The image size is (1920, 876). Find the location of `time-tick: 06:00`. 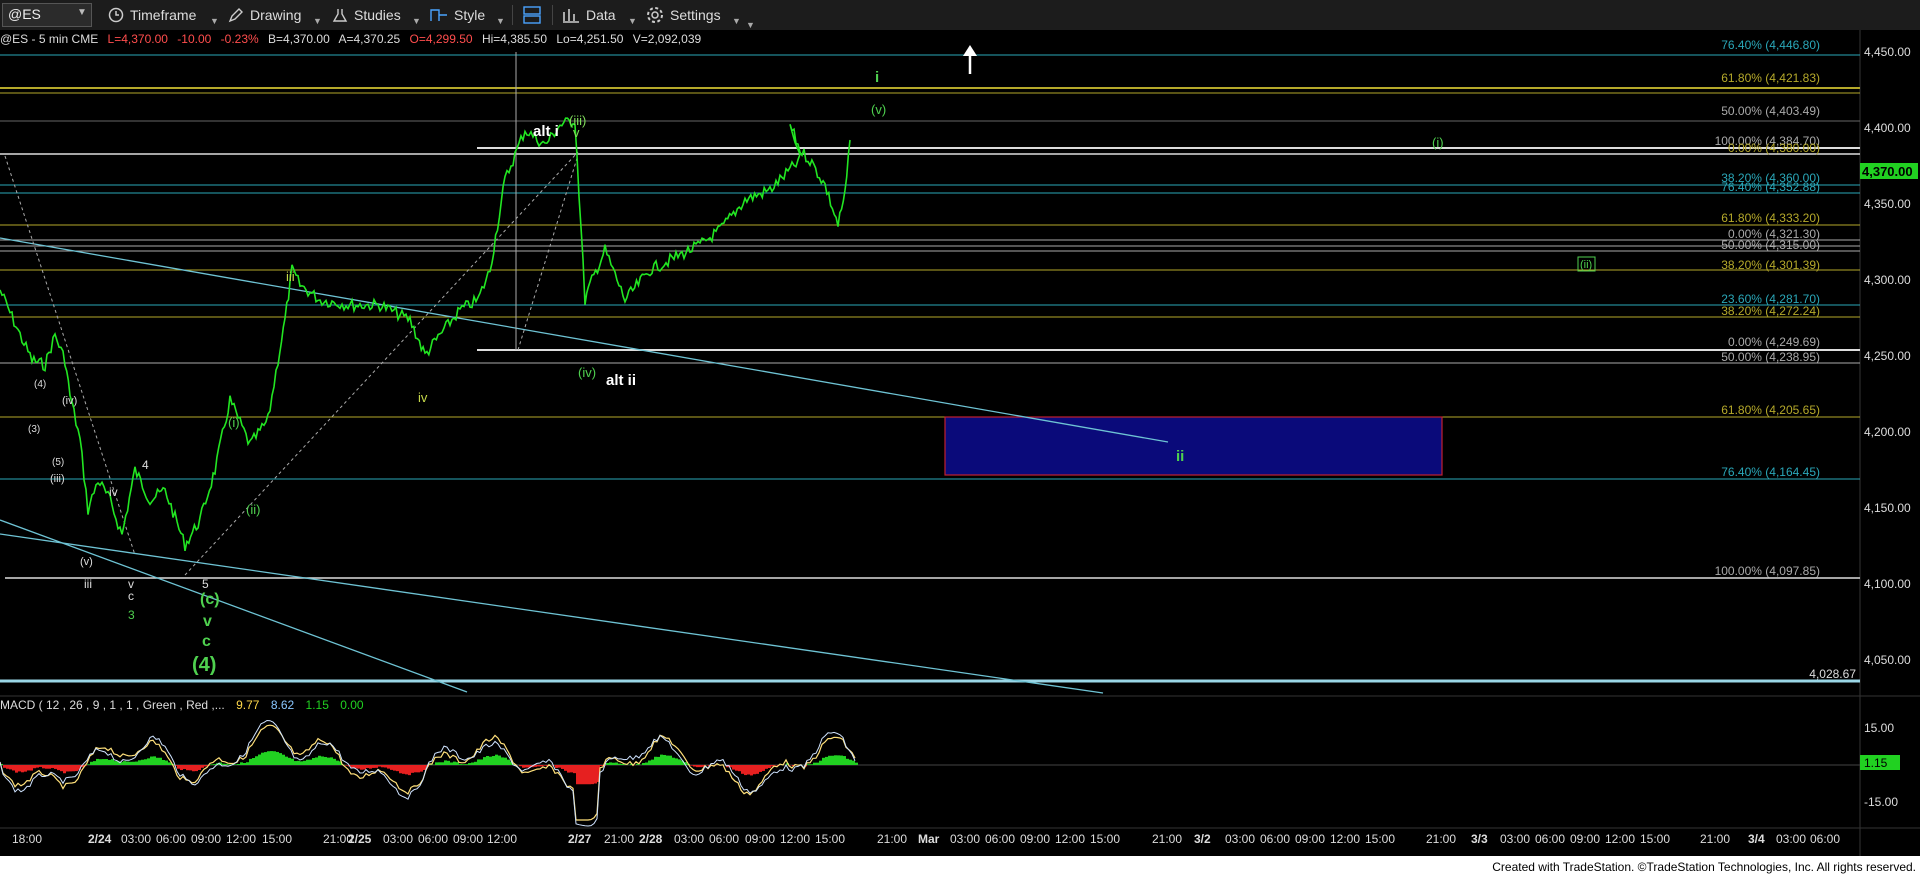

time-tick: 06:00 is located at coordinates (1275, 839).